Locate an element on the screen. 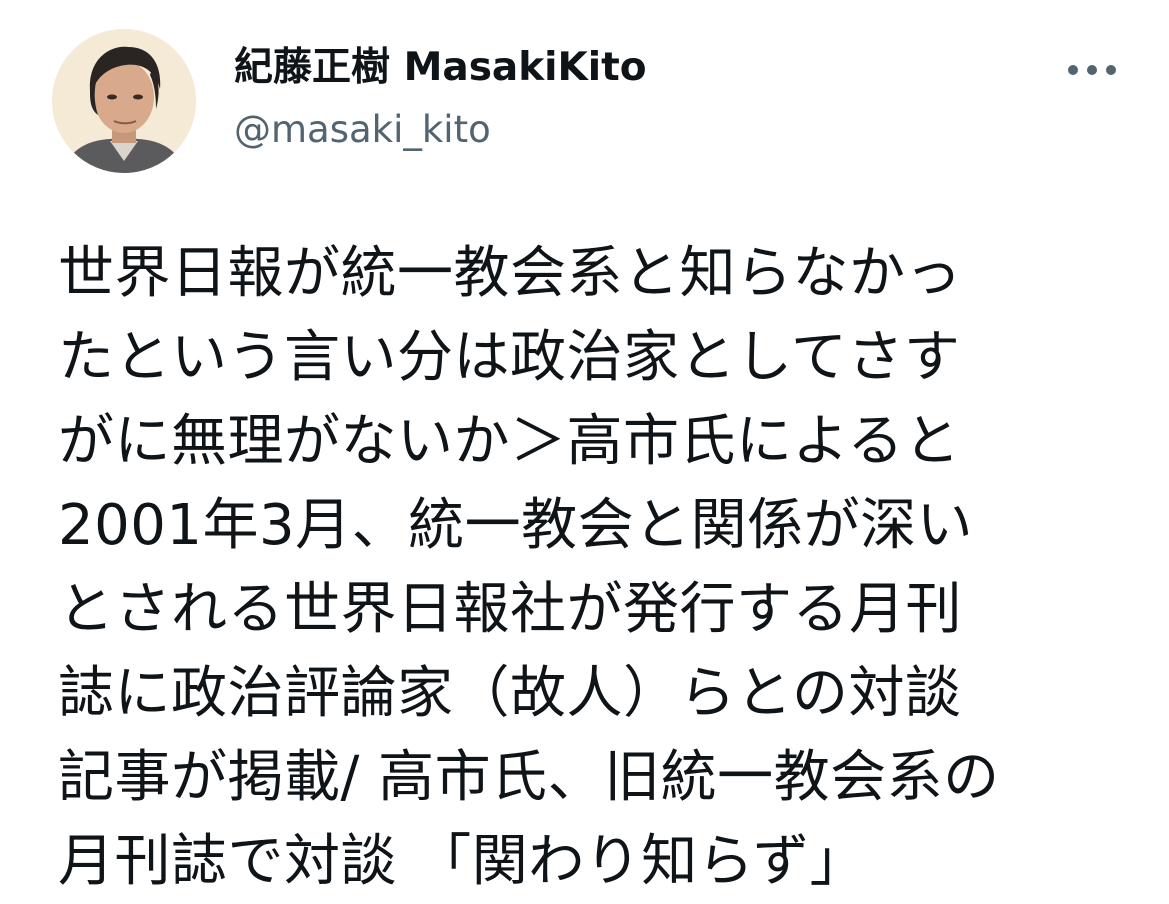 This screenshot has height=904, width=1169. user-avatar-photo-icon is located at coordinates (124, 101).